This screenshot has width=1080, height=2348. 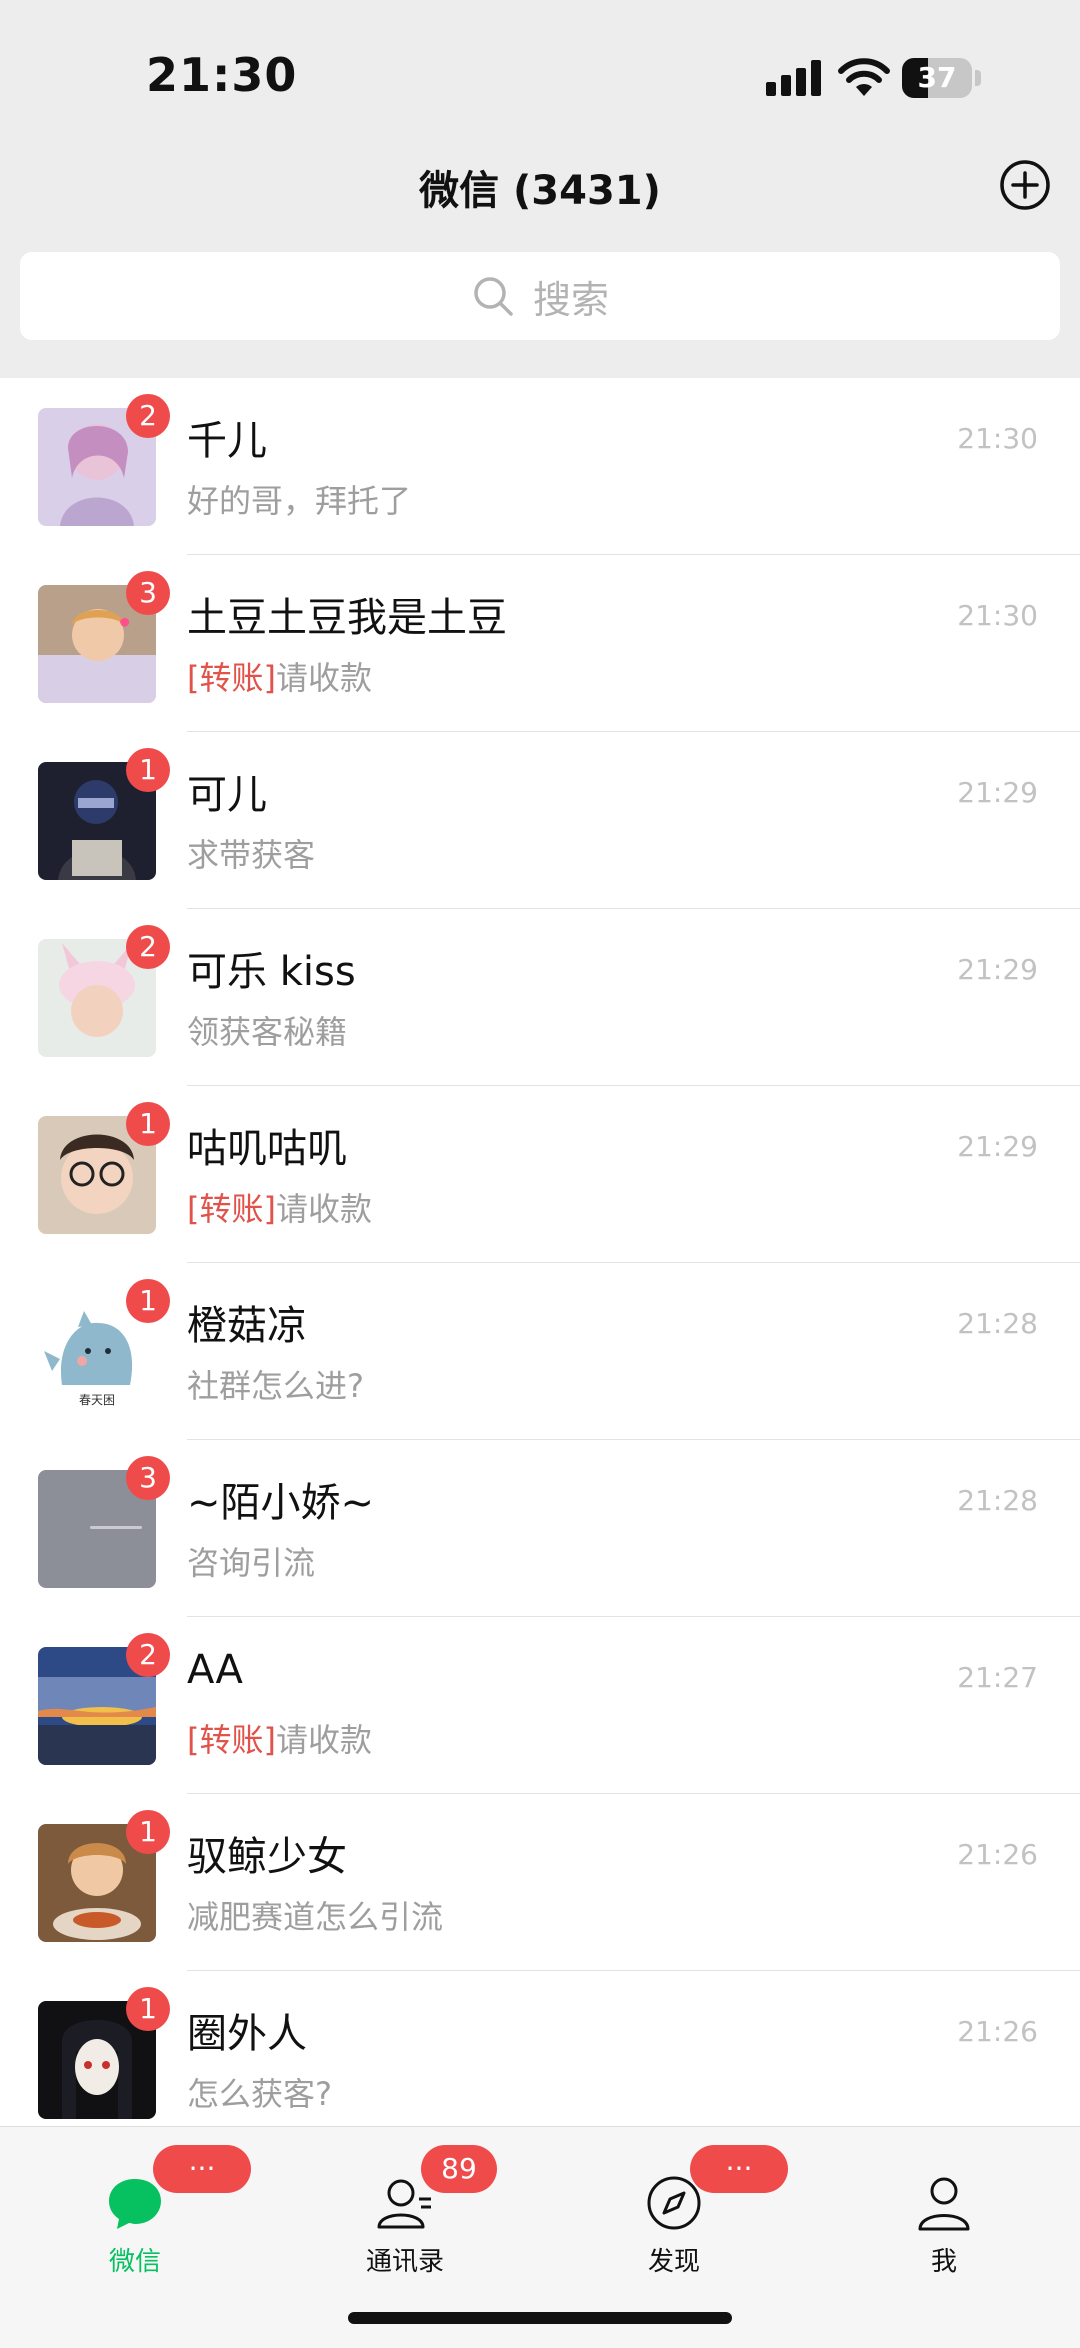 What do you see at coordinates (937, 77) in the screenshot?
I see `battery-level: 37` at bounding box center [937, 77].